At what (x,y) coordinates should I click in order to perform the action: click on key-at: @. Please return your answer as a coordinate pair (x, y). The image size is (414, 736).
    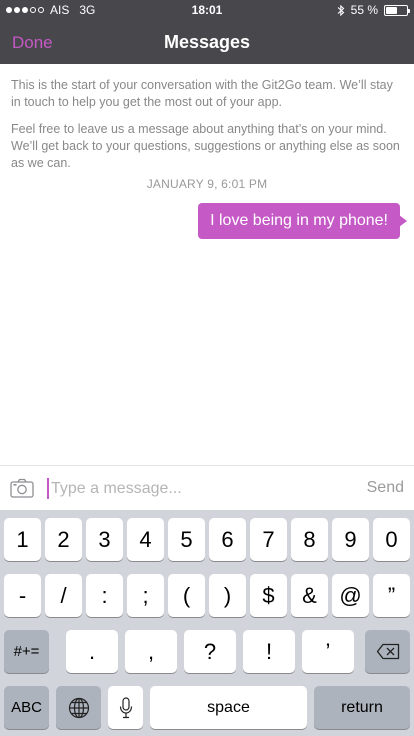
    Looking at the image, I should click on (350, 595).